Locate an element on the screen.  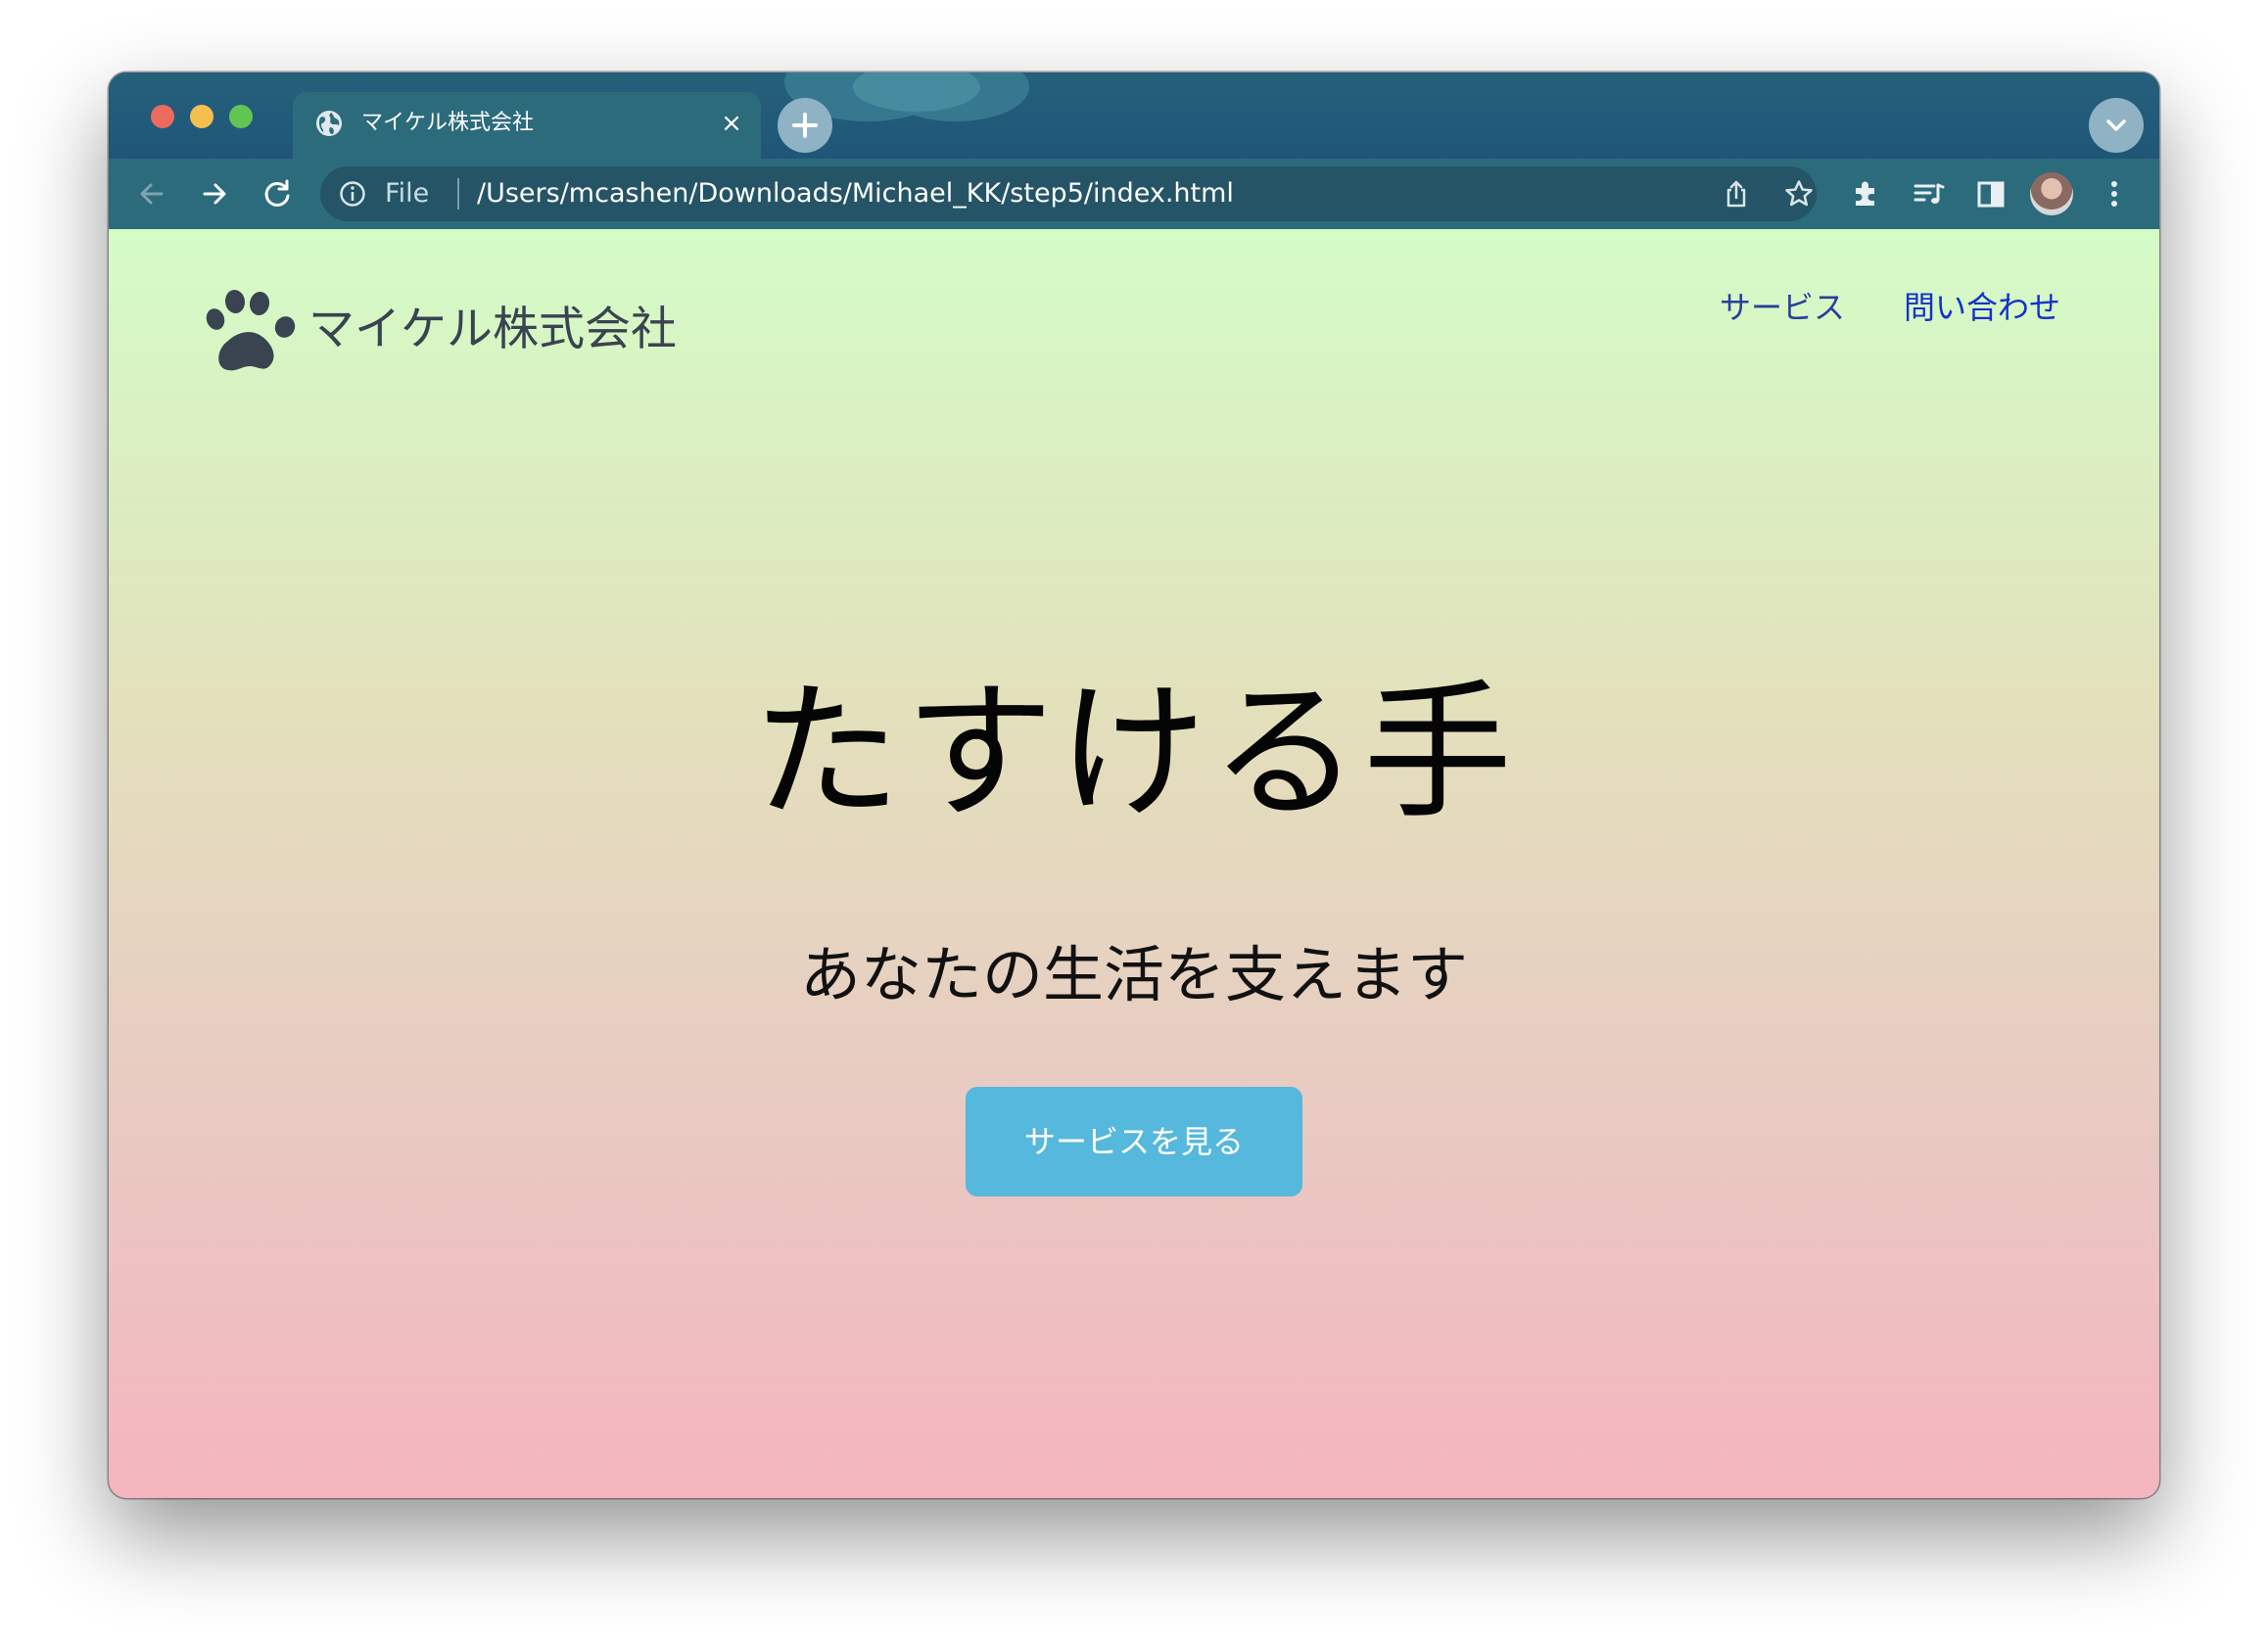
site-logo: マイケル株式会社 is located at coordinates (441, 330).